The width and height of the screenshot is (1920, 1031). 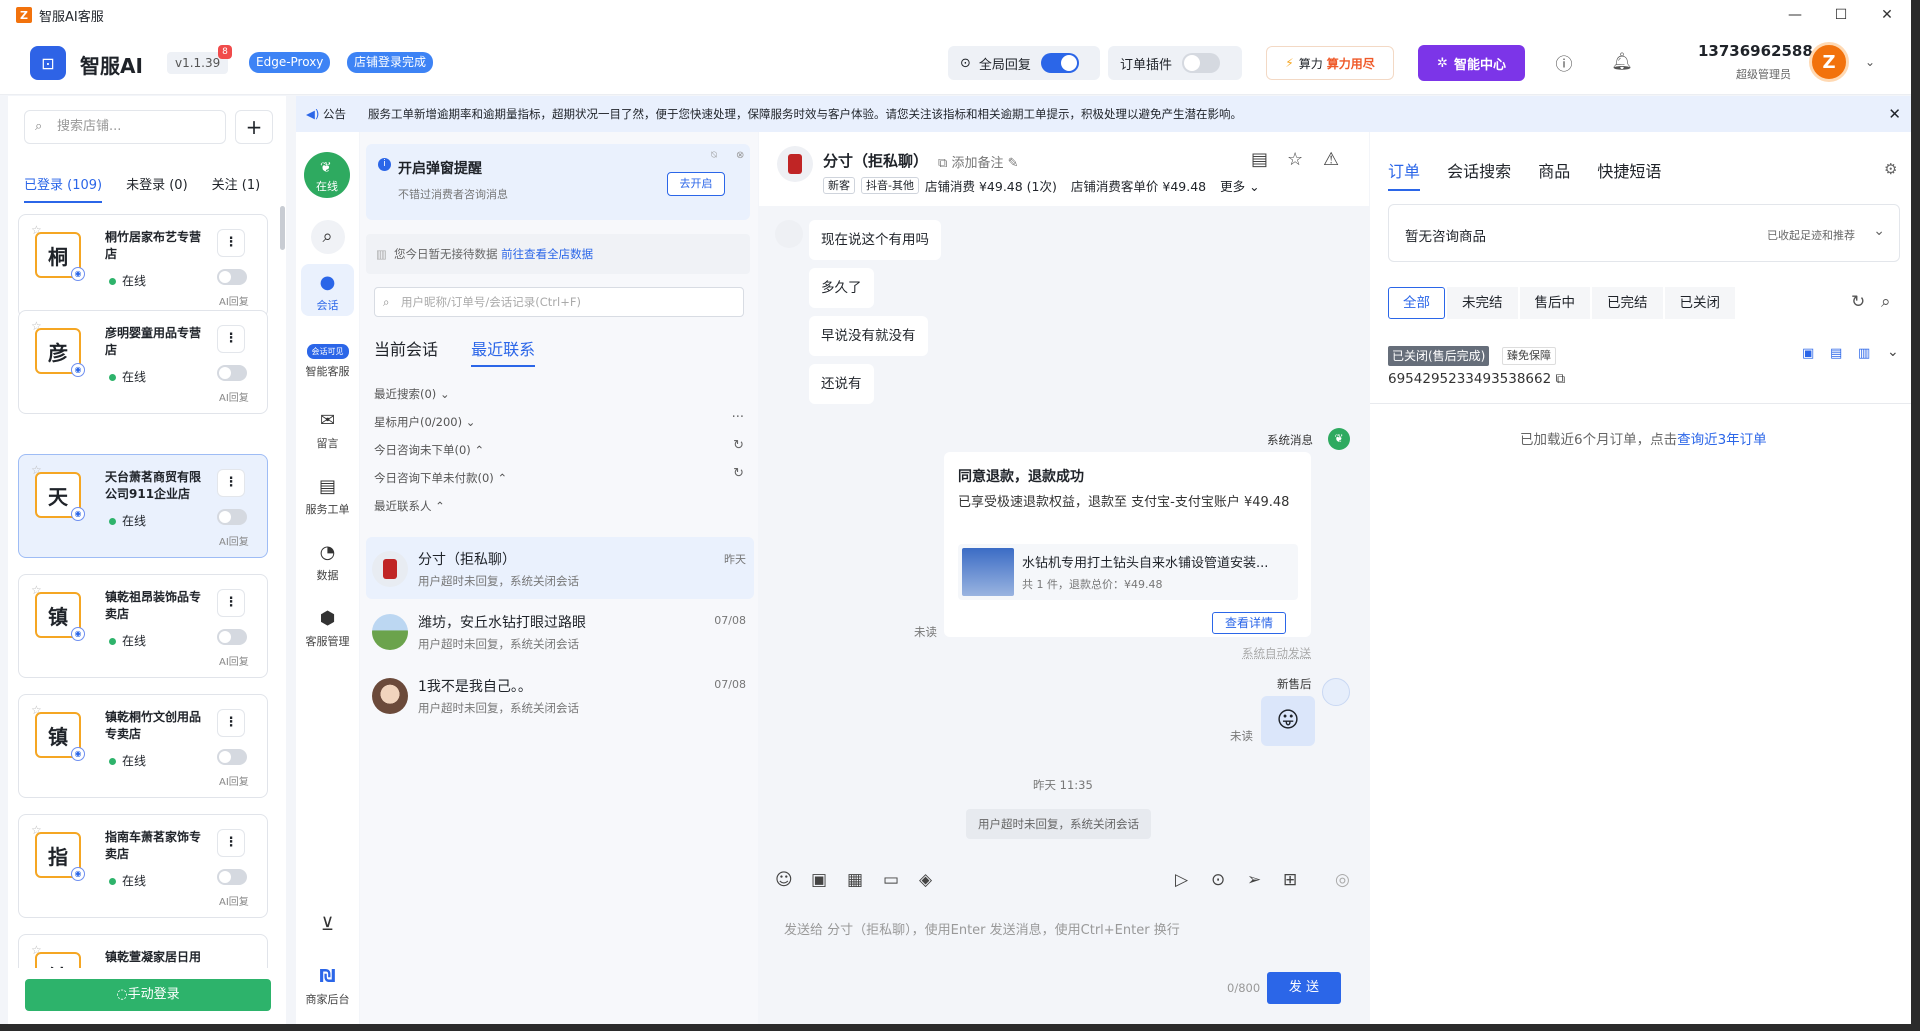 I want to click on emoji-icon: ☺, so click(x=784, y=880).